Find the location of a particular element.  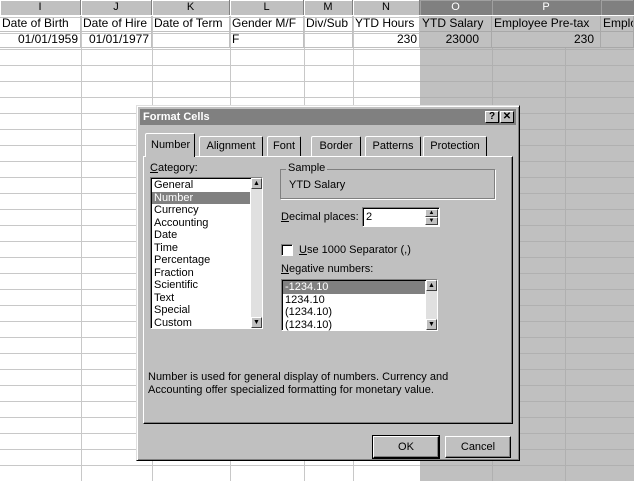

category-scrollbar: ▲ ▼ is located at coordinates (256, 253).